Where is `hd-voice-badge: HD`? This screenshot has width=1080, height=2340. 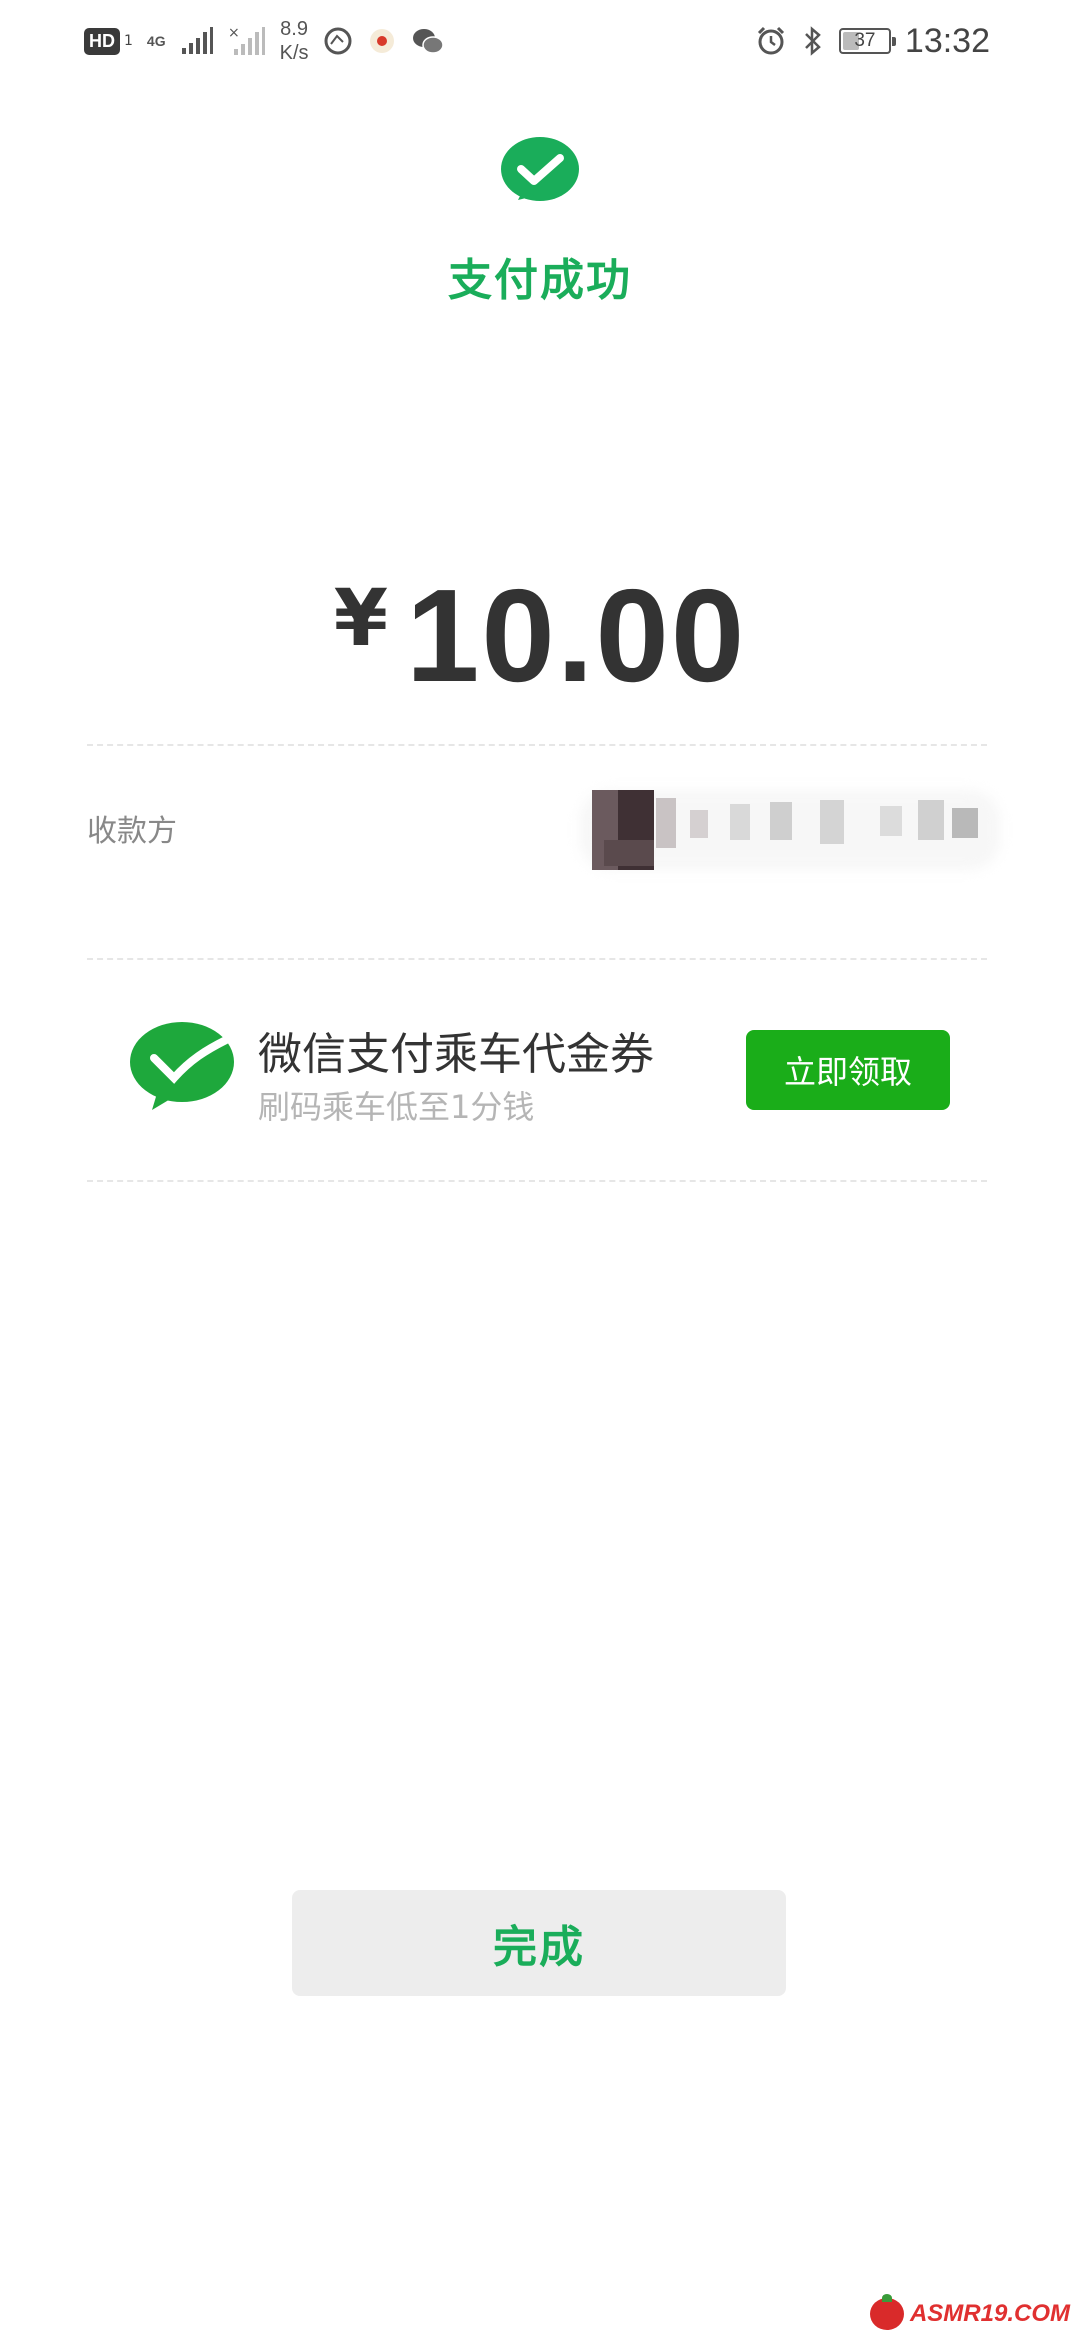
hd-voice-badge: HD is located at coordinates (102, 41).